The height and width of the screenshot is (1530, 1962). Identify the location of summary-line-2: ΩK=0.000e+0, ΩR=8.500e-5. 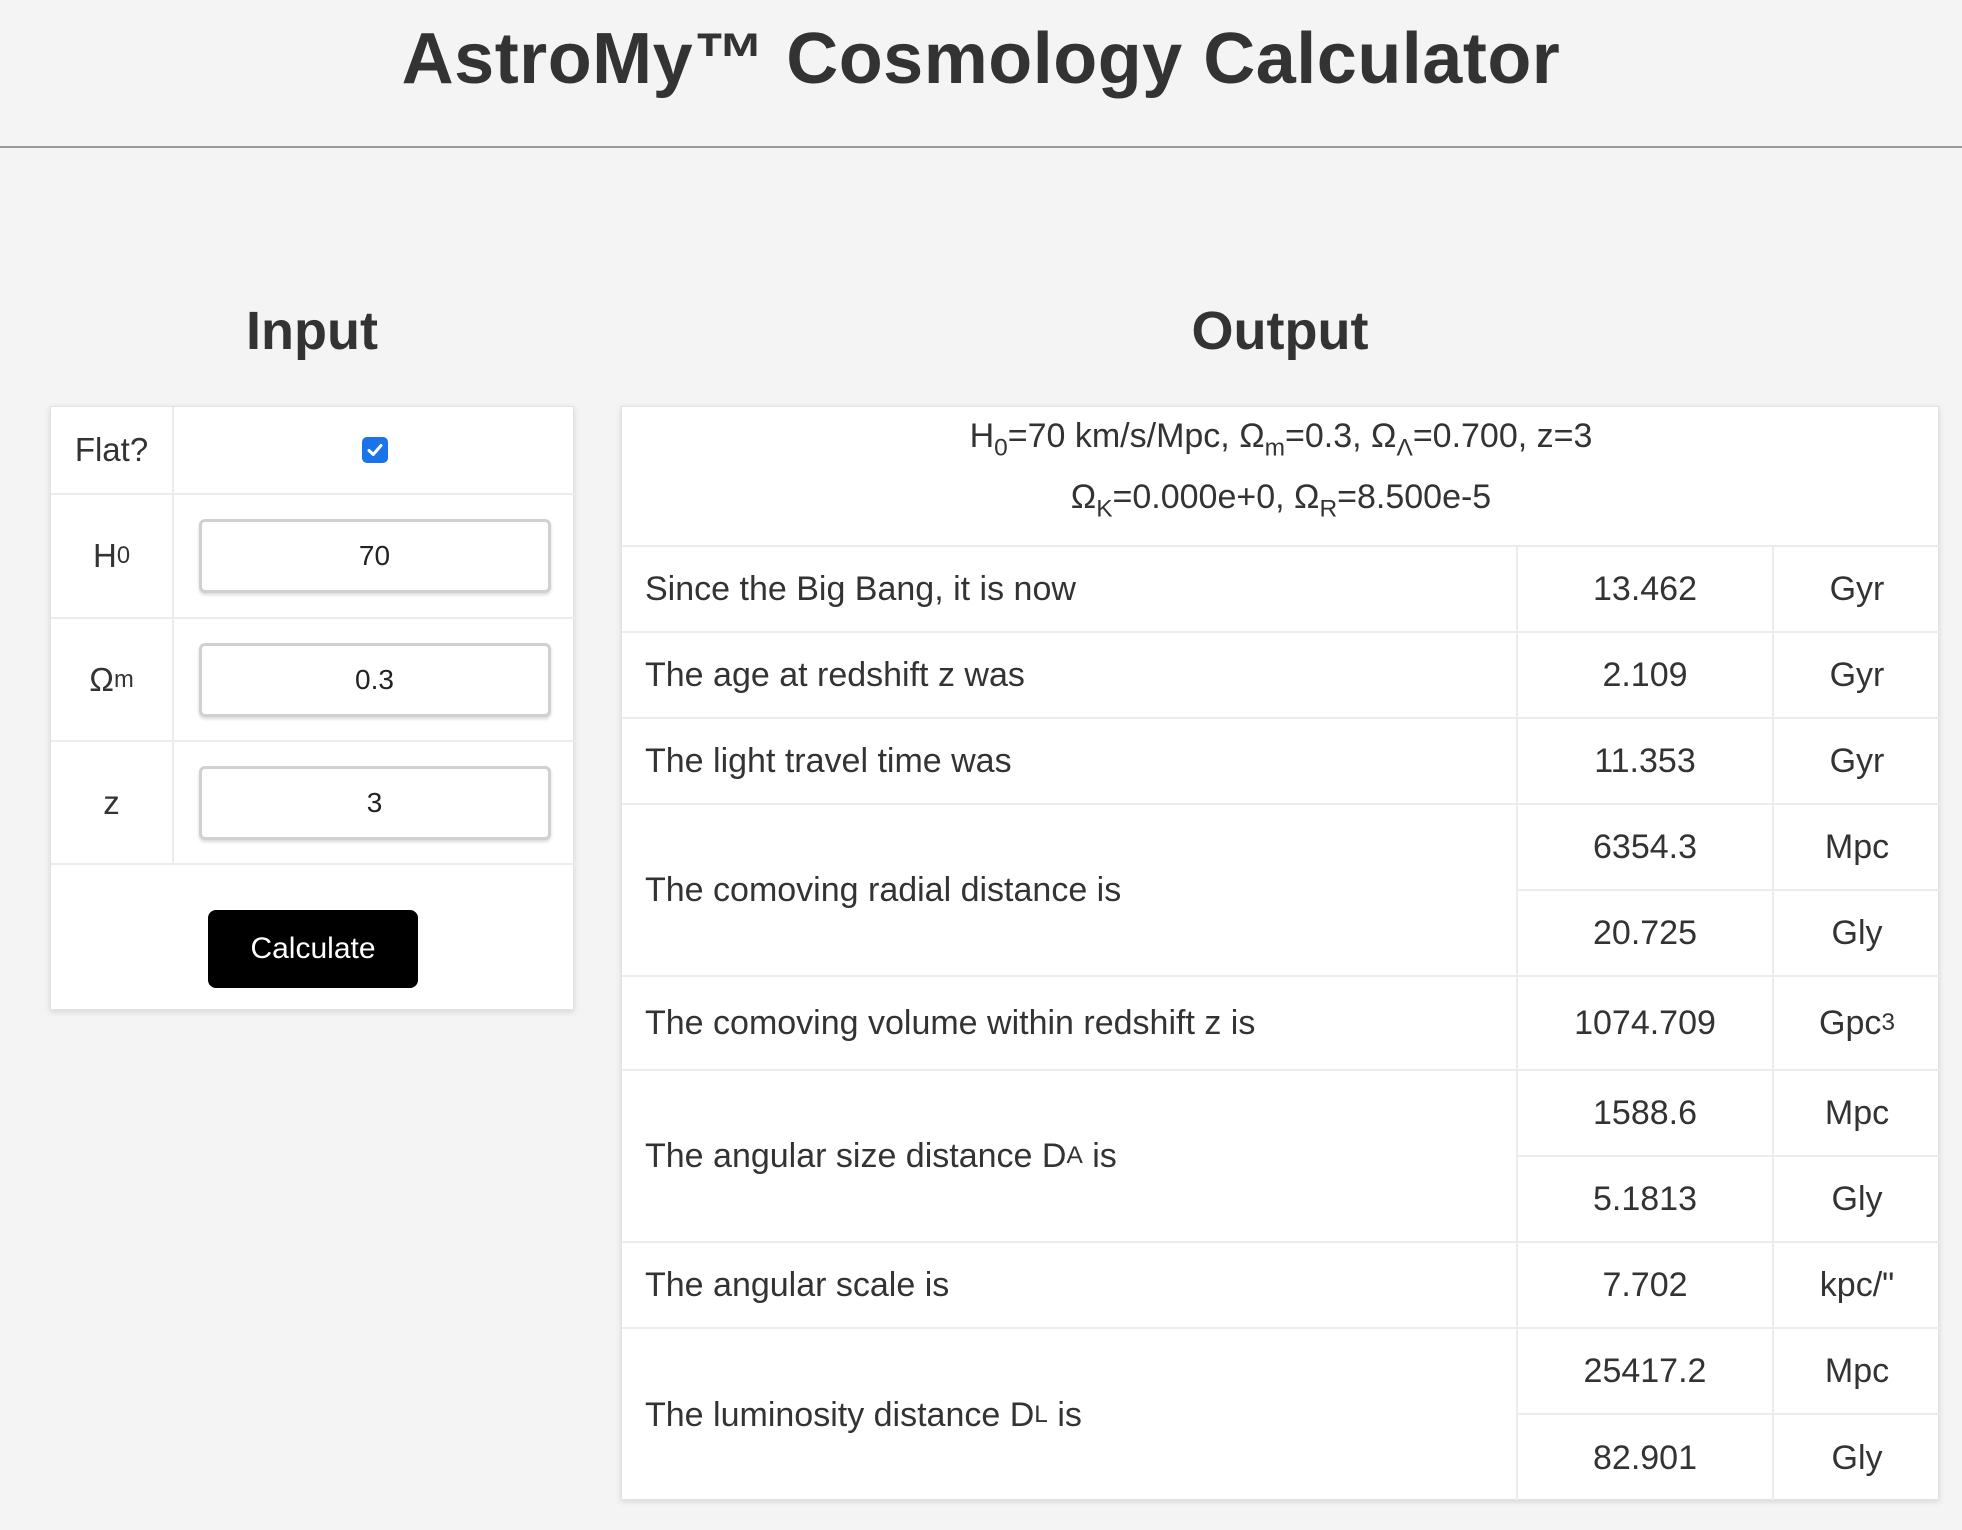
(1281, 500).